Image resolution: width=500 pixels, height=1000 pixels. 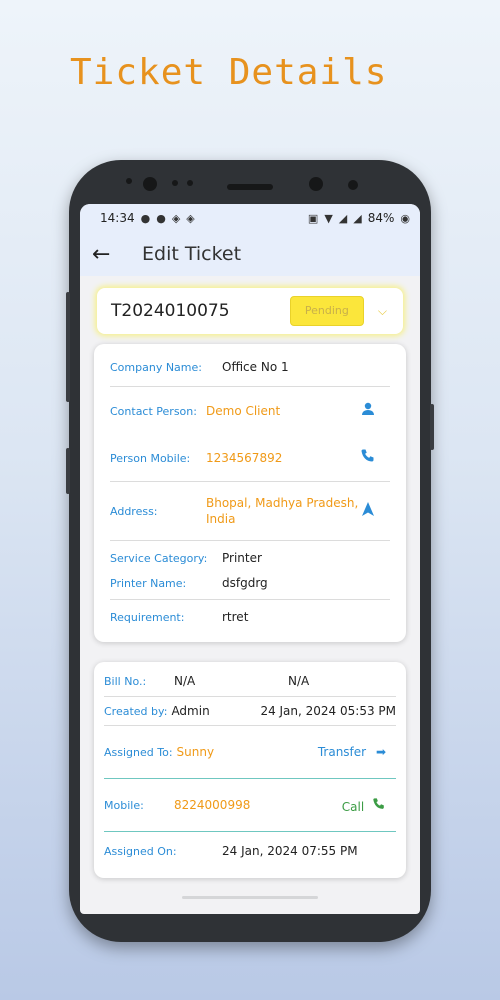 I want to click on chat-bubble-icon: ●, so click(x=145, y=218).